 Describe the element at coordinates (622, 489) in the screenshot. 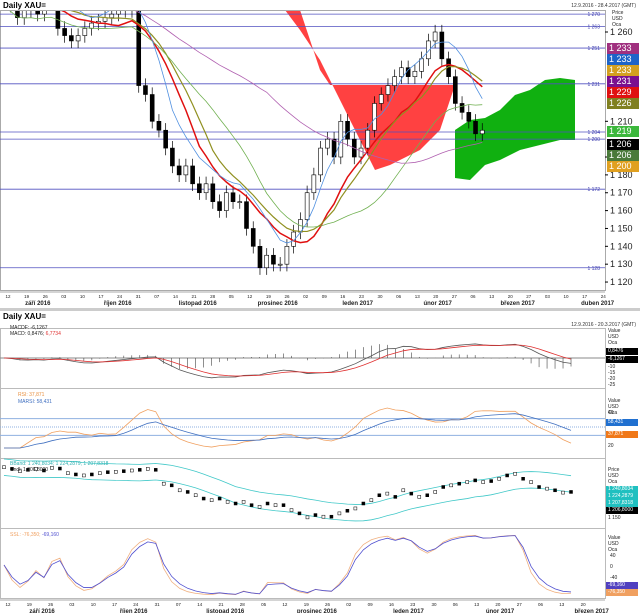

I see `bb-upper-box: 1 240,8034` at that location.